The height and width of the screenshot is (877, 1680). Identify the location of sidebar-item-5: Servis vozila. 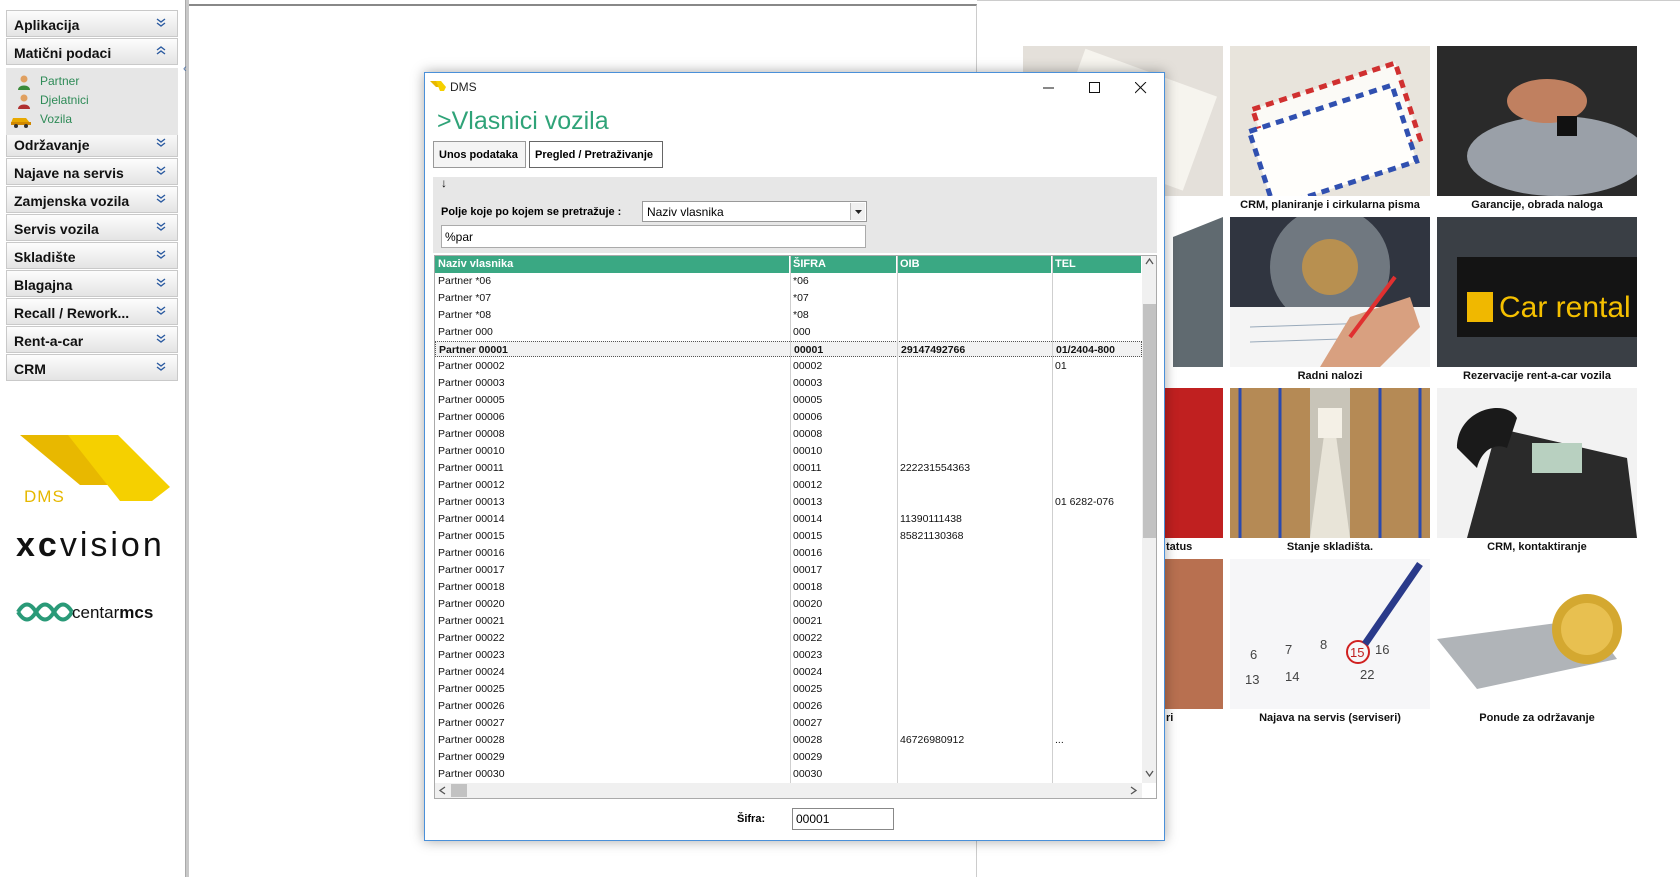
(92, 227).